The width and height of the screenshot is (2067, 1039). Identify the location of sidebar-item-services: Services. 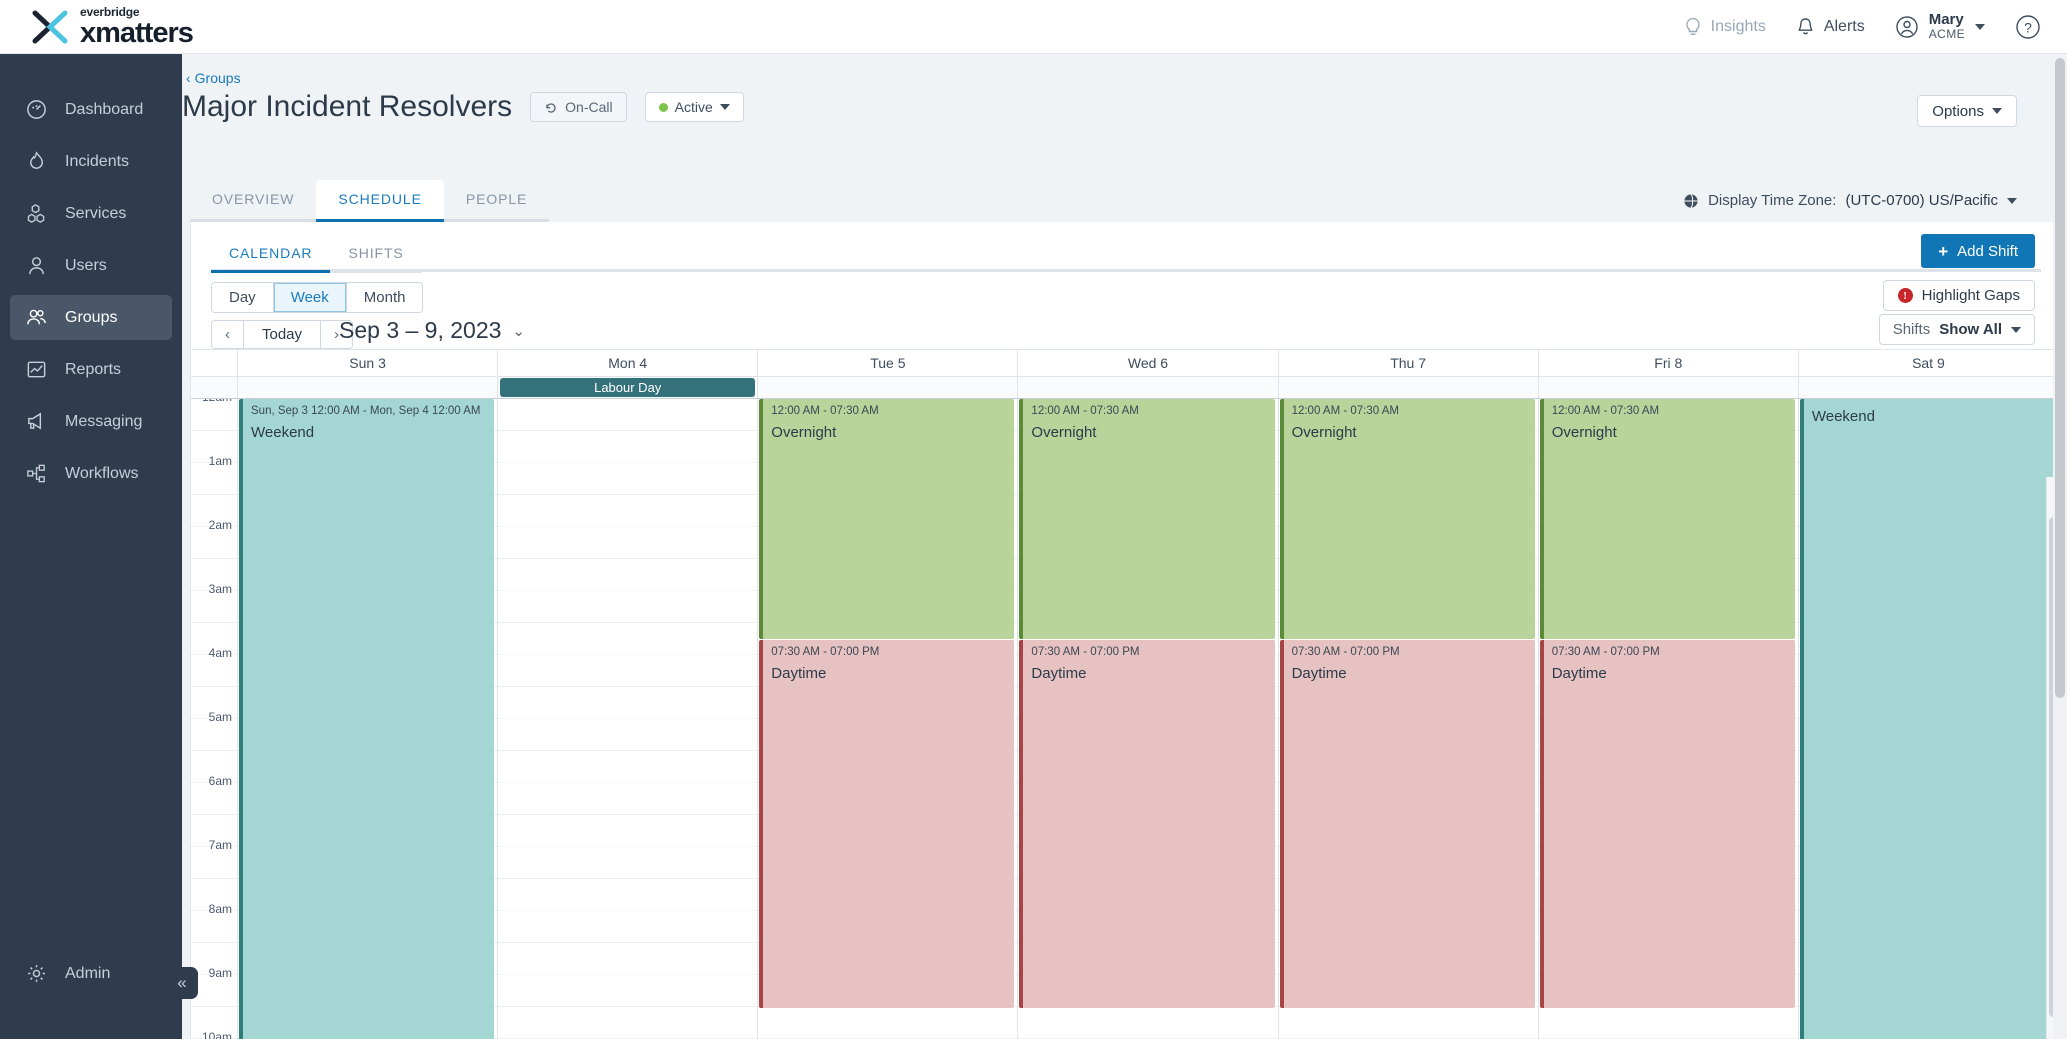
(91, 213).